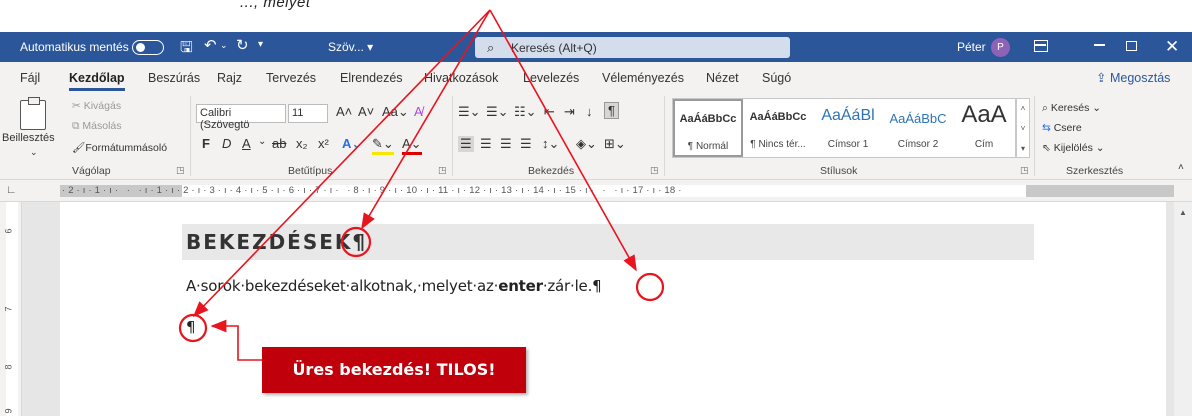 The image size is (1192, 416). What do you see at coordinates (291, 78) in the screenshot?
I see `tab-design: Tervezés` at bounding box center [291, 78].